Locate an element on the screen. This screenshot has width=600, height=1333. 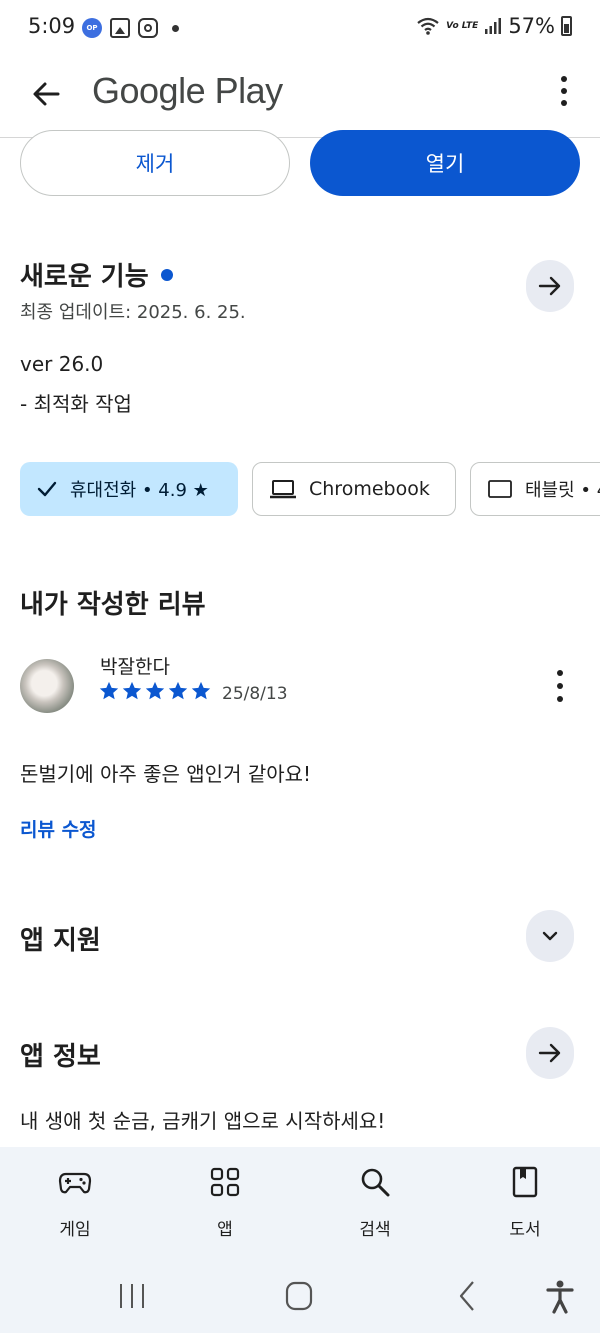
chip-chromebook-label: Chromebook is located at coordinates (369, 489).